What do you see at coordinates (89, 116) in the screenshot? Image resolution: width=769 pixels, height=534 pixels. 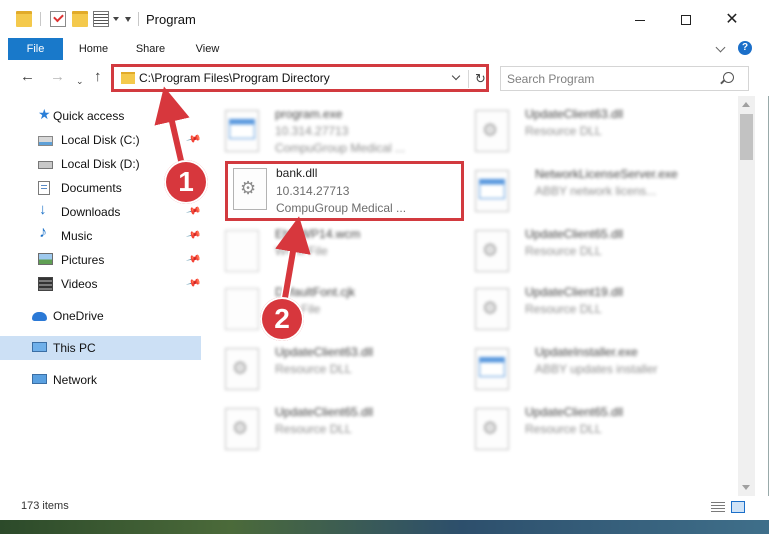 I see `sidebar-item-label: Quick access` at bounding box center [89, 116].